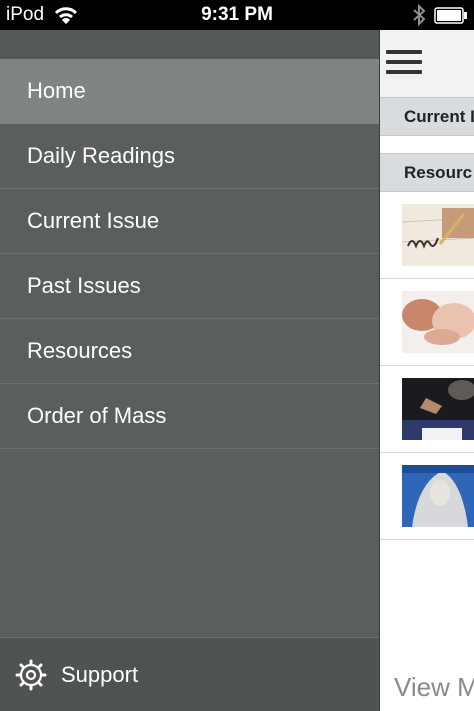 The width and height of the screenshot is (474, 711). Describe the element at coordinates (427, 172) in the screenshot. I see `section-header-resources: Resourc` at that location.